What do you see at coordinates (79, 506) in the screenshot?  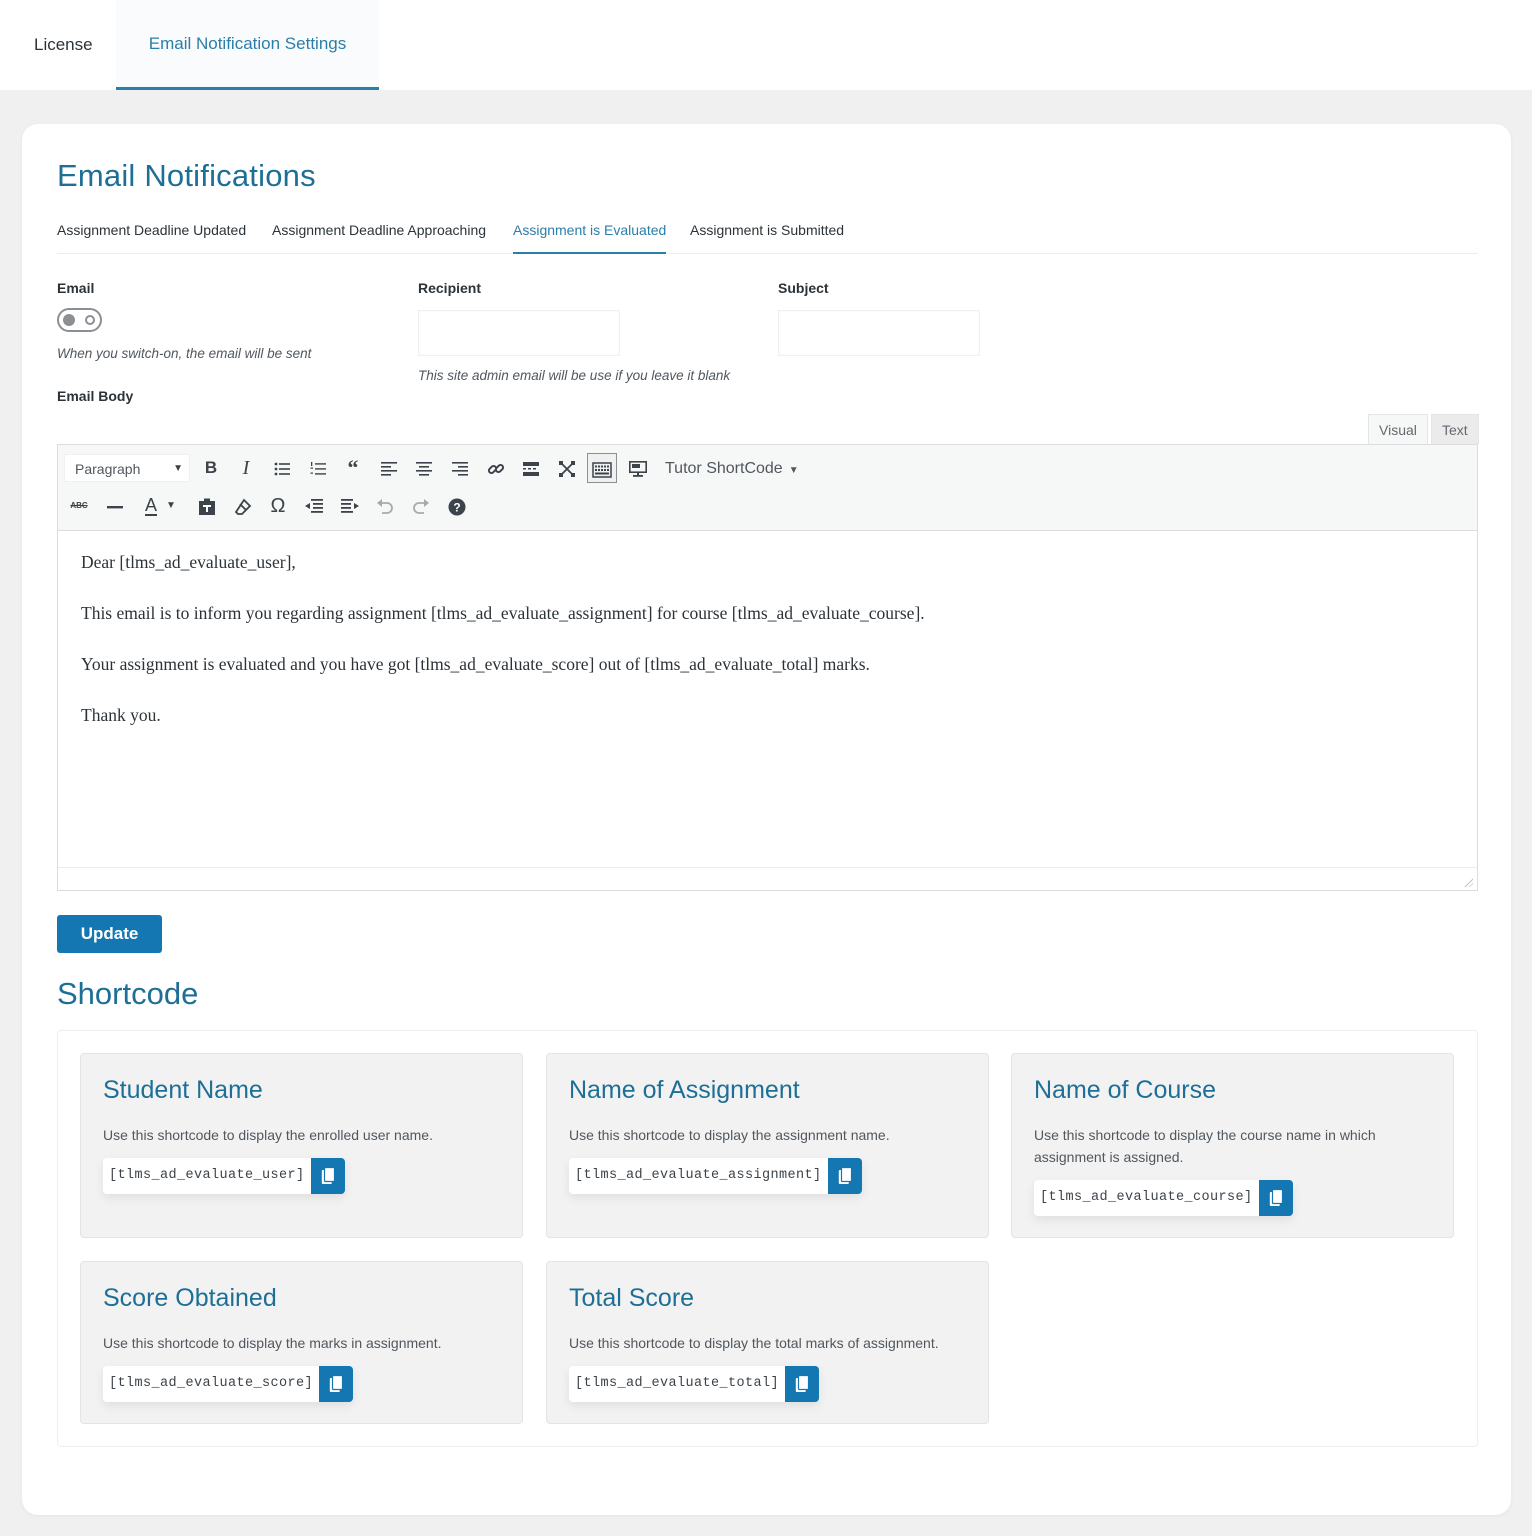 I see `strikethrough-icon: ABC` at bounding box center [79, 506].